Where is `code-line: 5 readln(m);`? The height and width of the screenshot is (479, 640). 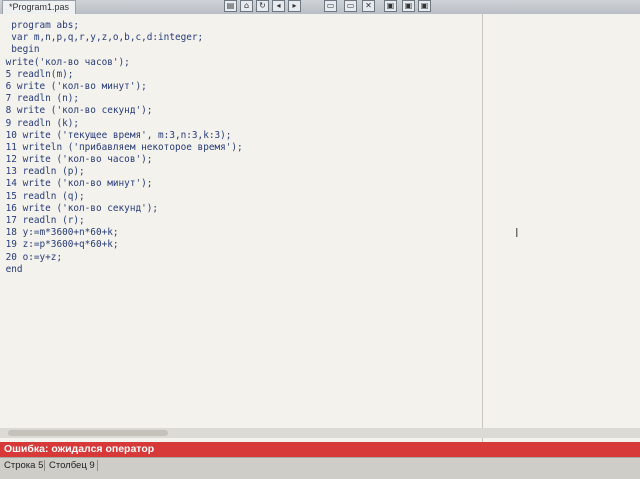 code-line: 5 readln(m); is located at coordinates (121, 75).